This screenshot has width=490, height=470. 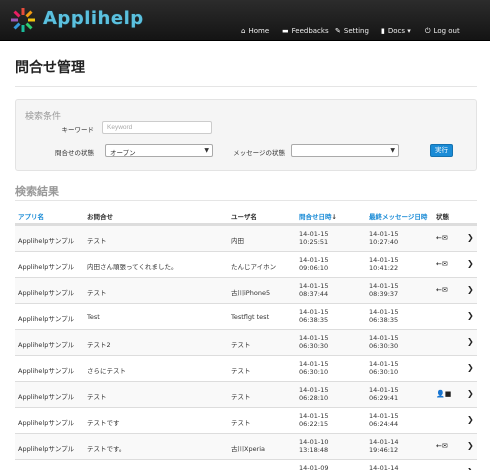 What do you see at coordinates (246, 135) in the screenshot?
I see `search-panel: 検索条件 キーワード 問合せの状態 オープン ▼ メッセージの状態 ▼ 実行` at bounding box center [246, 135].